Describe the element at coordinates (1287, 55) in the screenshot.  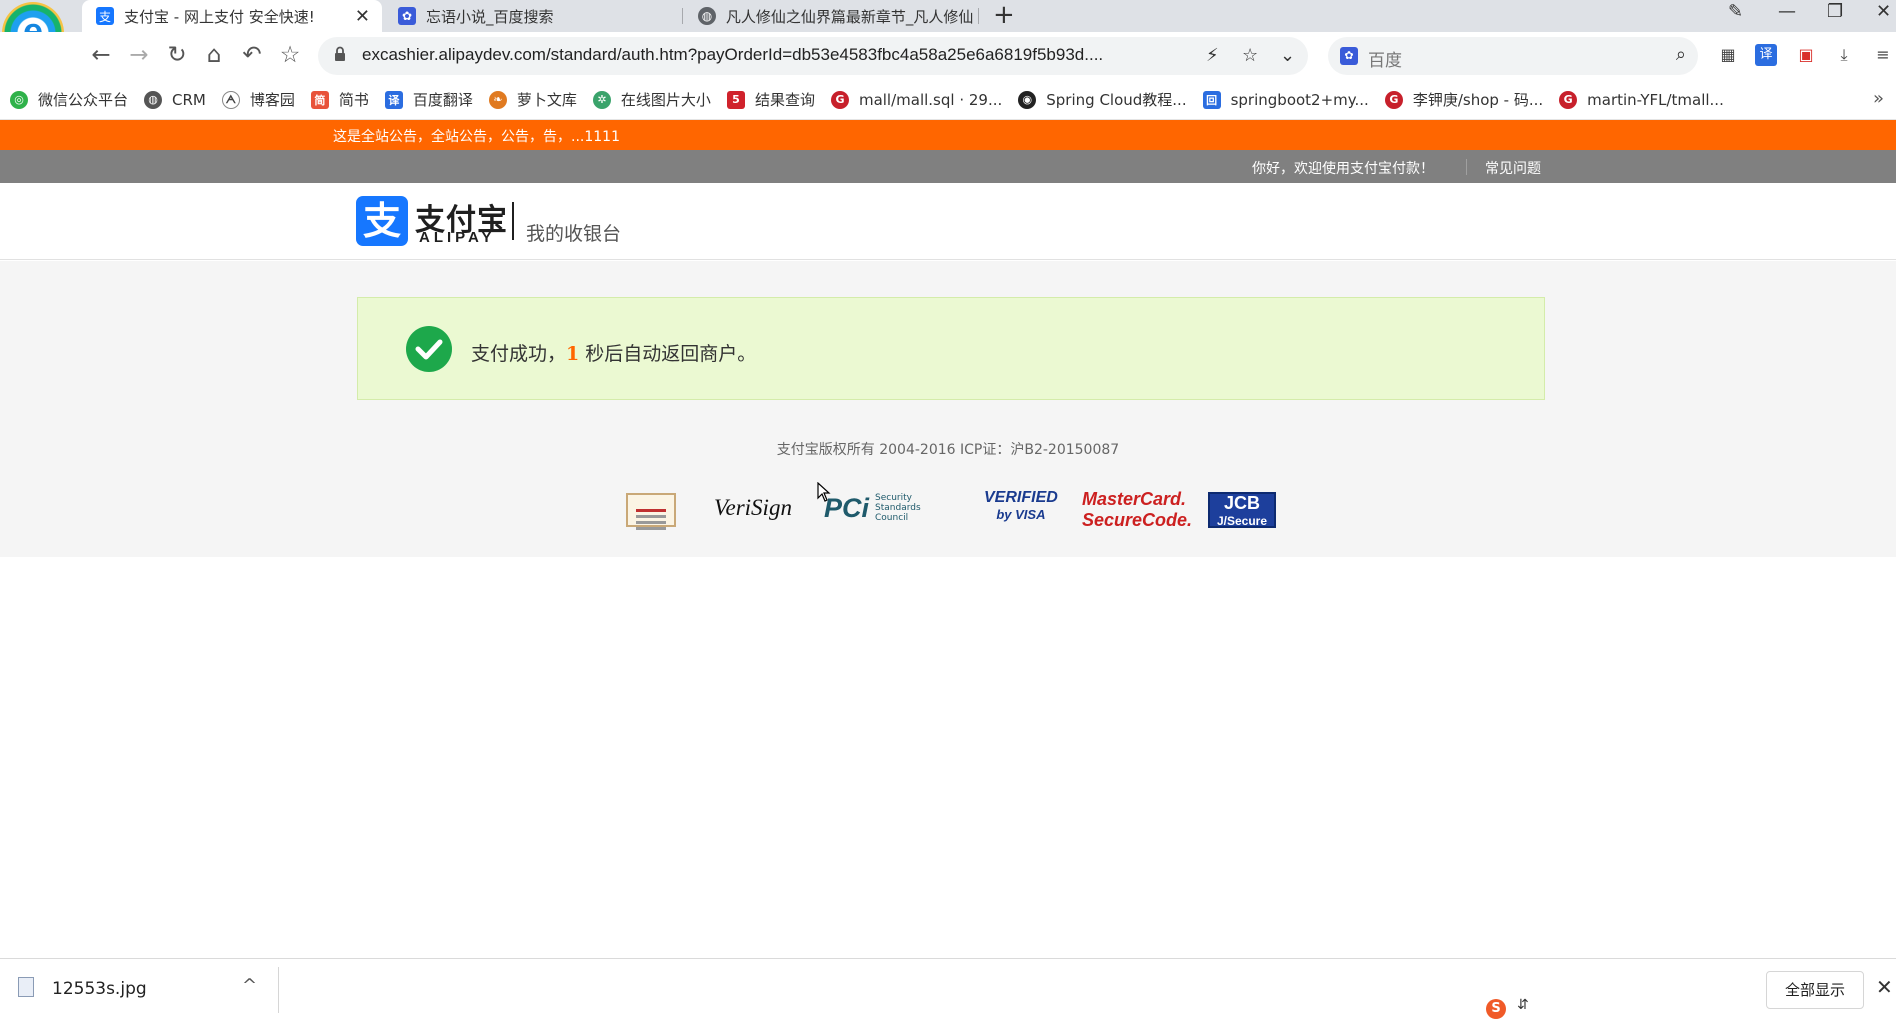
I see `chevron-down-icon: ⌄` at that location.